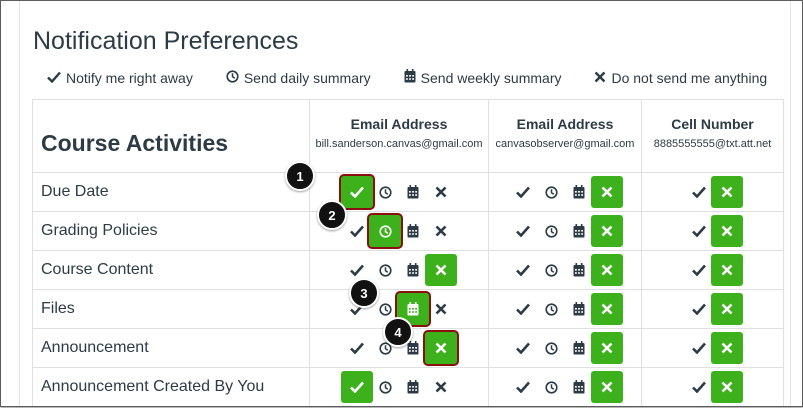 This screenshot has height=408, width=803. What do you see at coordinates (129, 77) in the screenshot?
I see `legend-label: Notify me right away` at bounding box center [129, 77].